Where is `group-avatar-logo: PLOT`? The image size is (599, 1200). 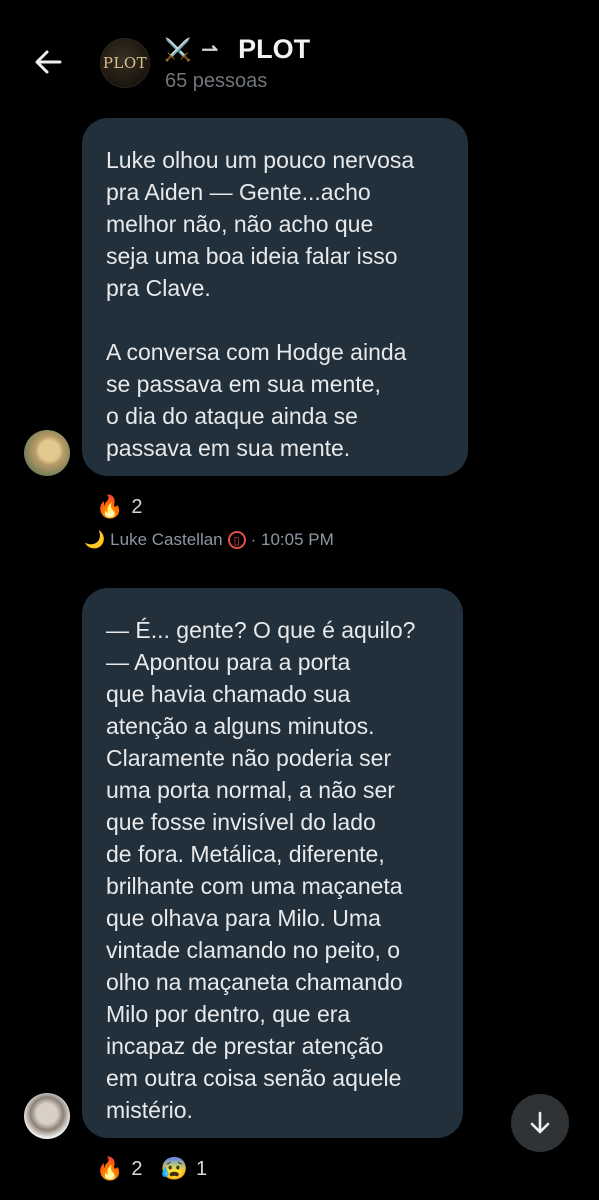 group-avatar-logo: PLOT is located at coordinates (125, 63).